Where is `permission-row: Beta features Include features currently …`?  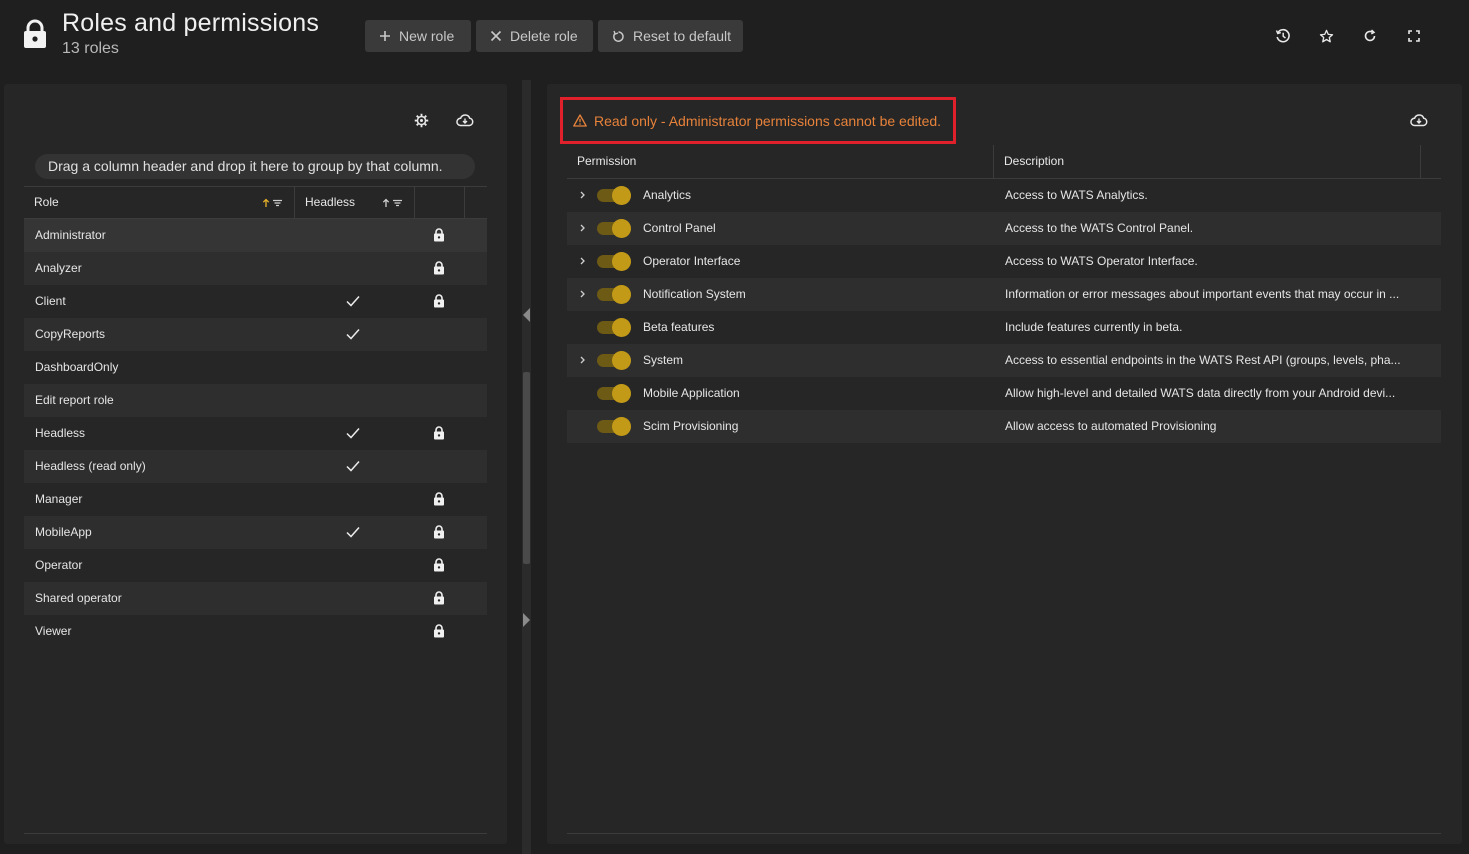 permission-row: Beta features Include features currently … is located at coordinates (1004, 327).